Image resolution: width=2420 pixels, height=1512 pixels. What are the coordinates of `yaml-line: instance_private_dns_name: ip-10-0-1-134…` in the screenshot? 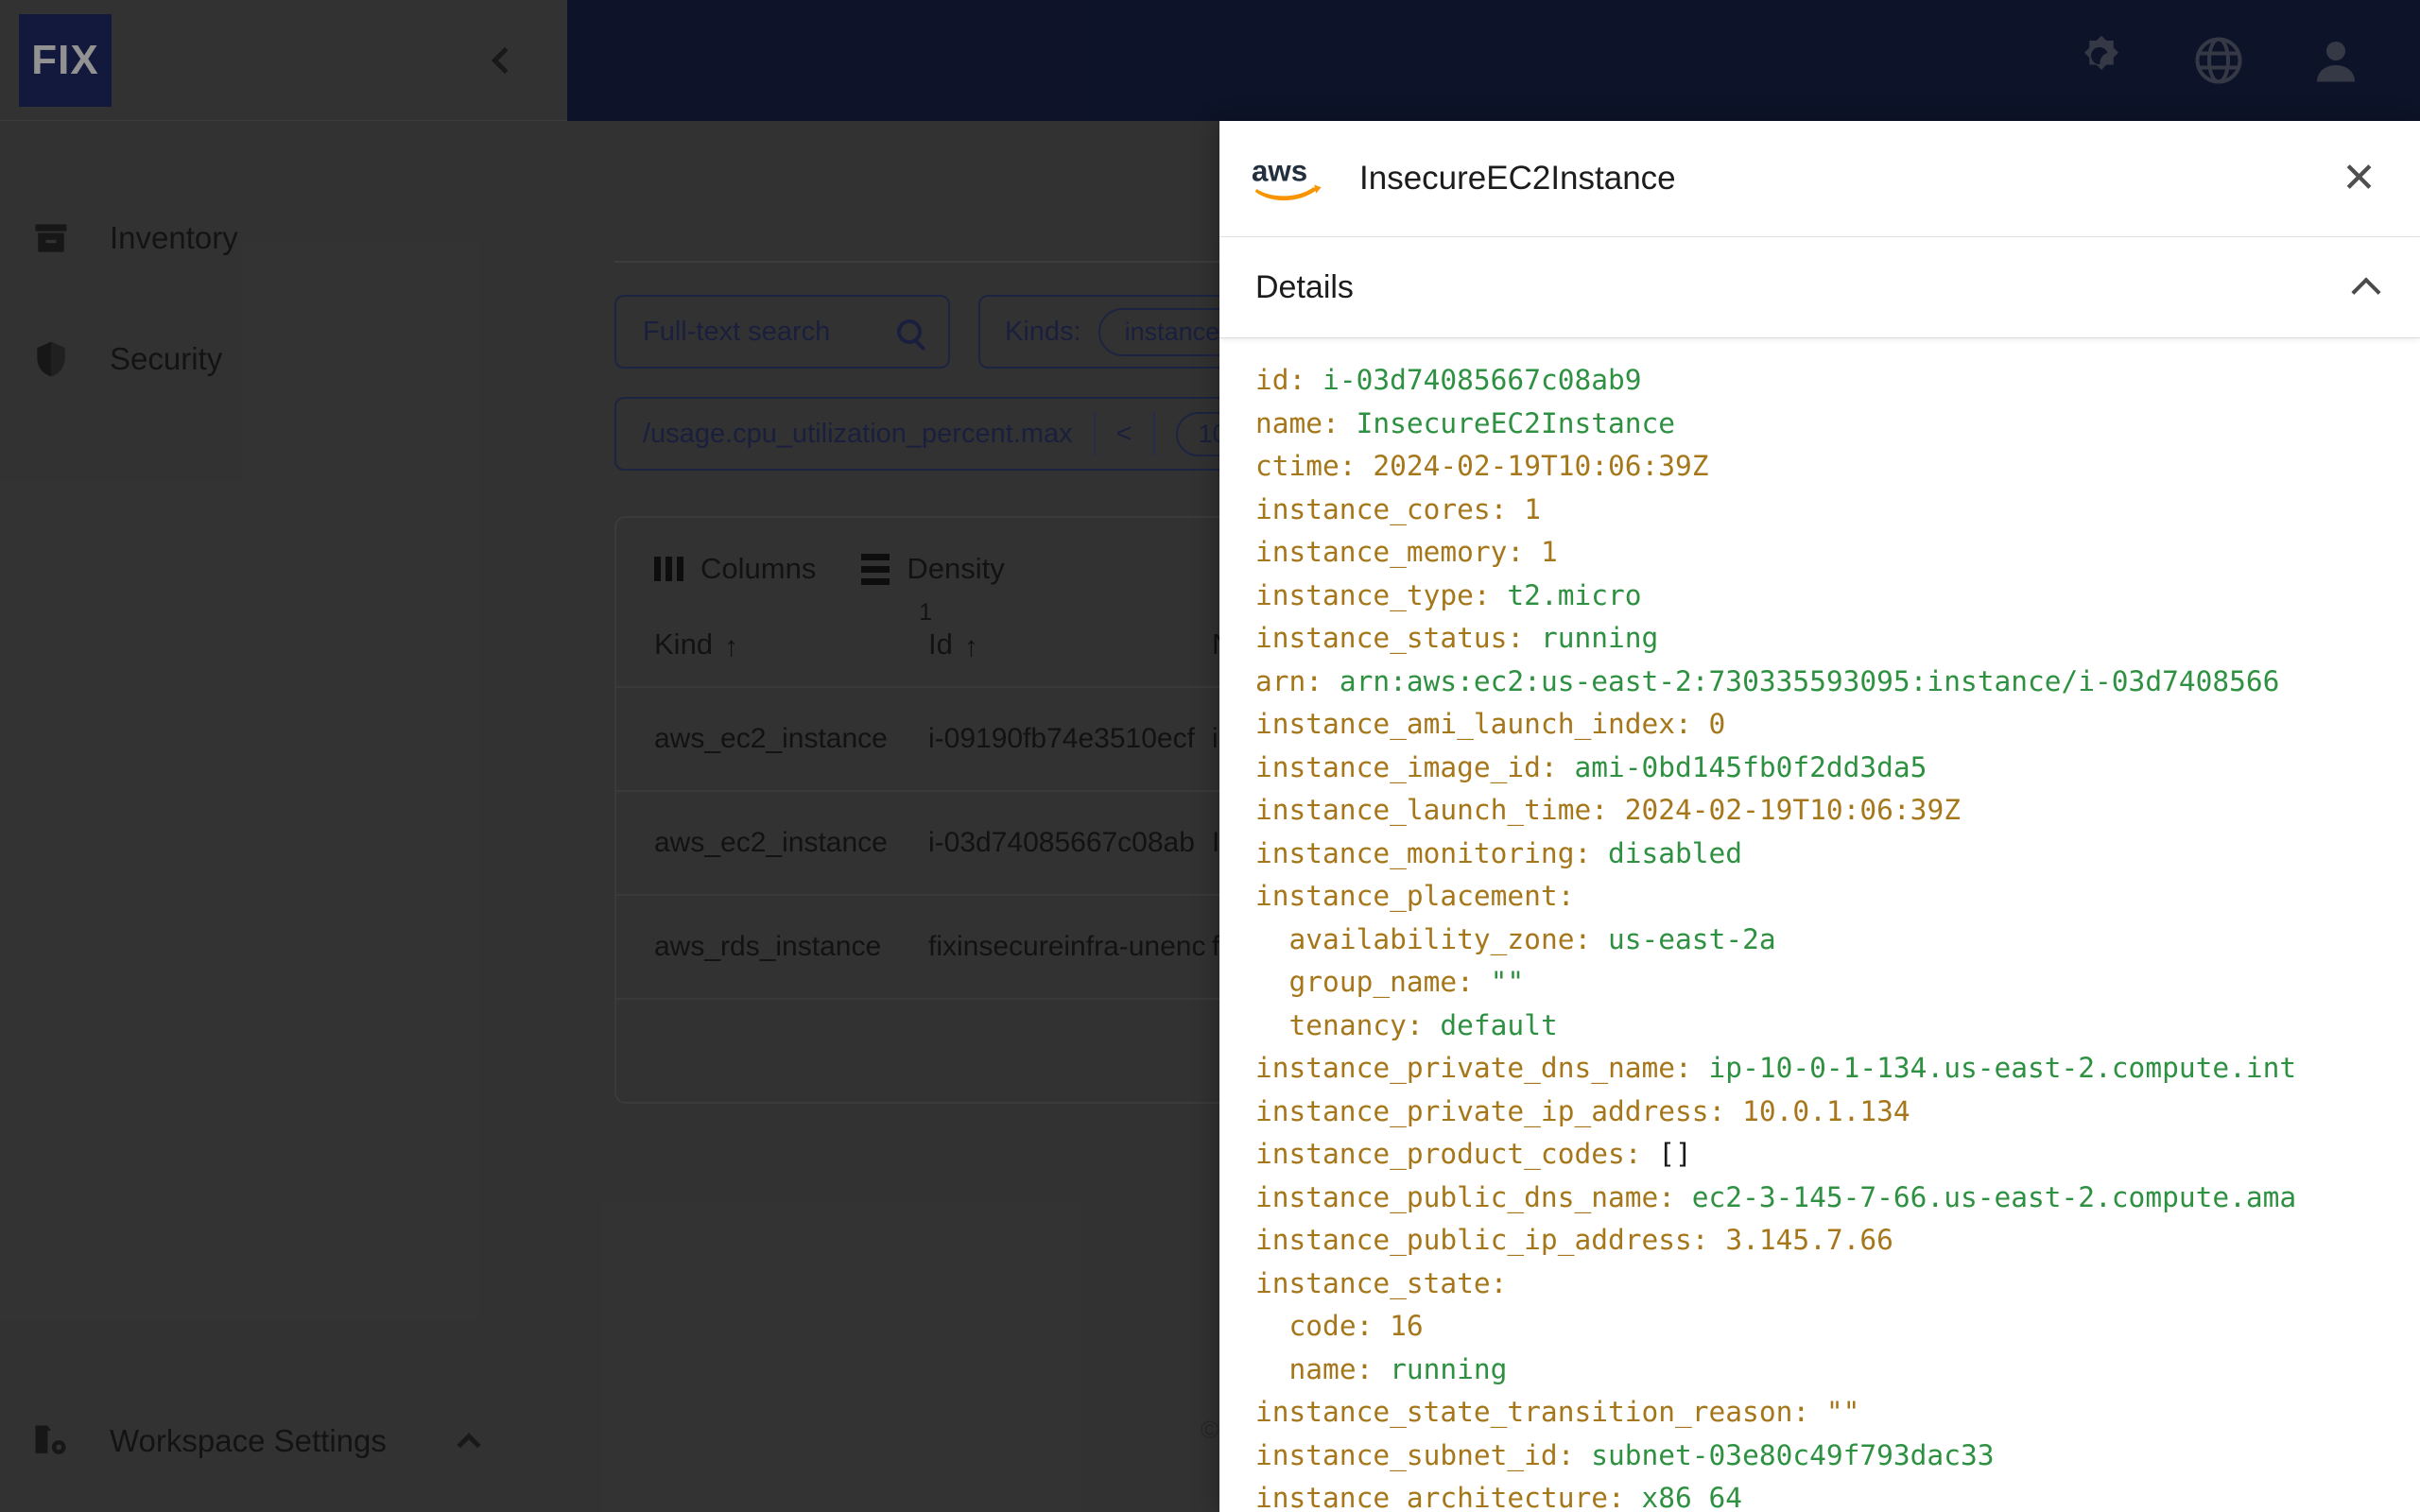 It's located at (1776, 1068).